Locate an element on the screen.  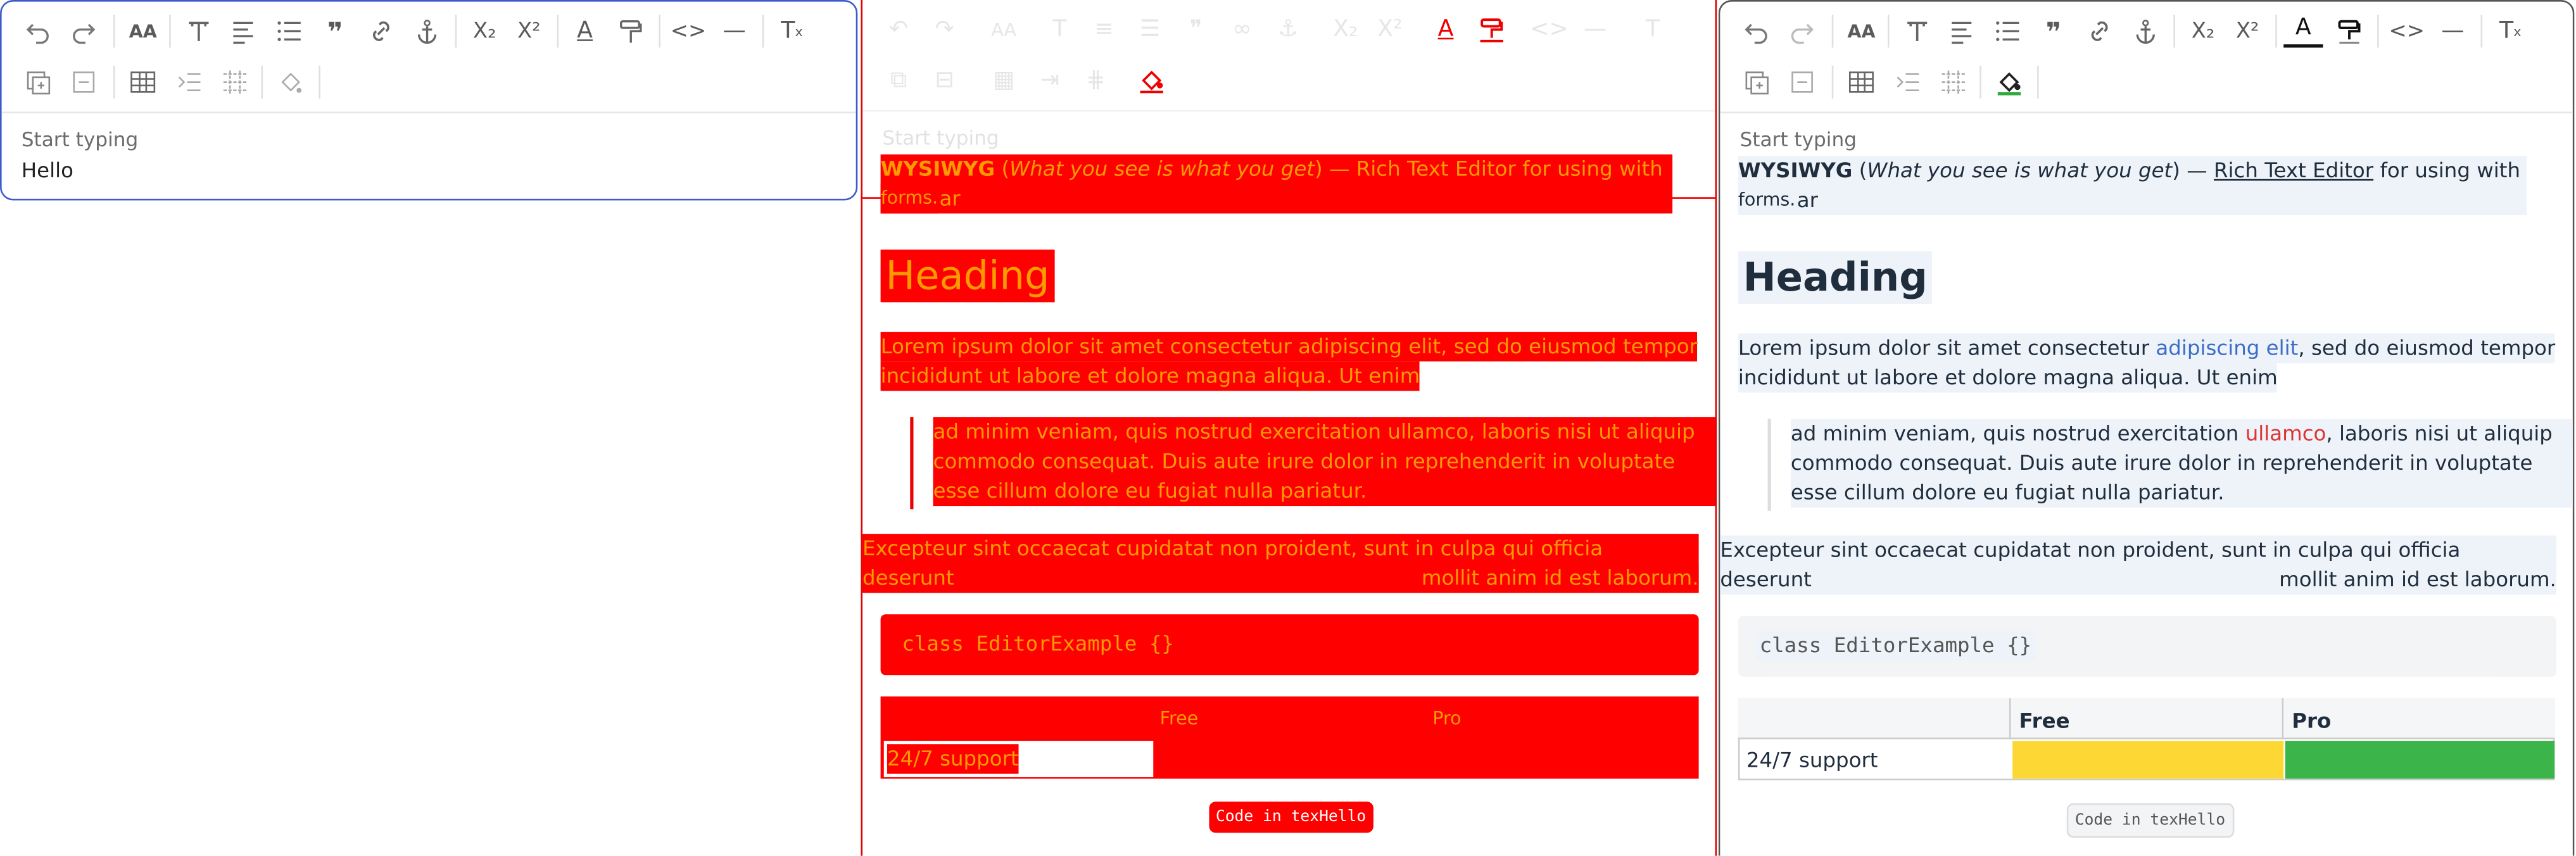
indent-icon: ⇥ is located at coordinates (1050, 80).